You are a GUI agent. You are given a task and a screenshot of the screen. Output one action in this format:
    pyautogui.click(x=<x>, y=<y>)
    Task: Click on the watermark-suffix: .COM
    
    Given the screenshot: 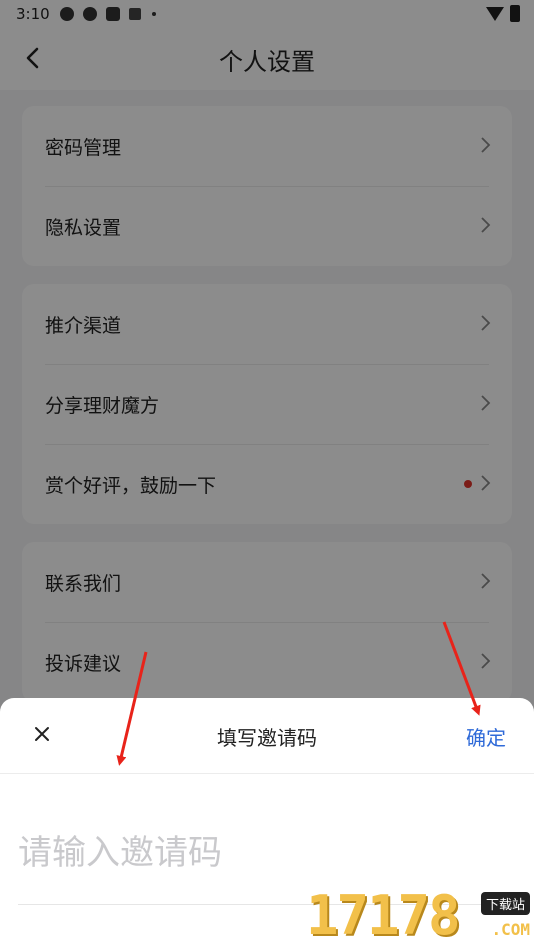 What is the action you would take?
    pyautogui.click(x=510, y=929)
    